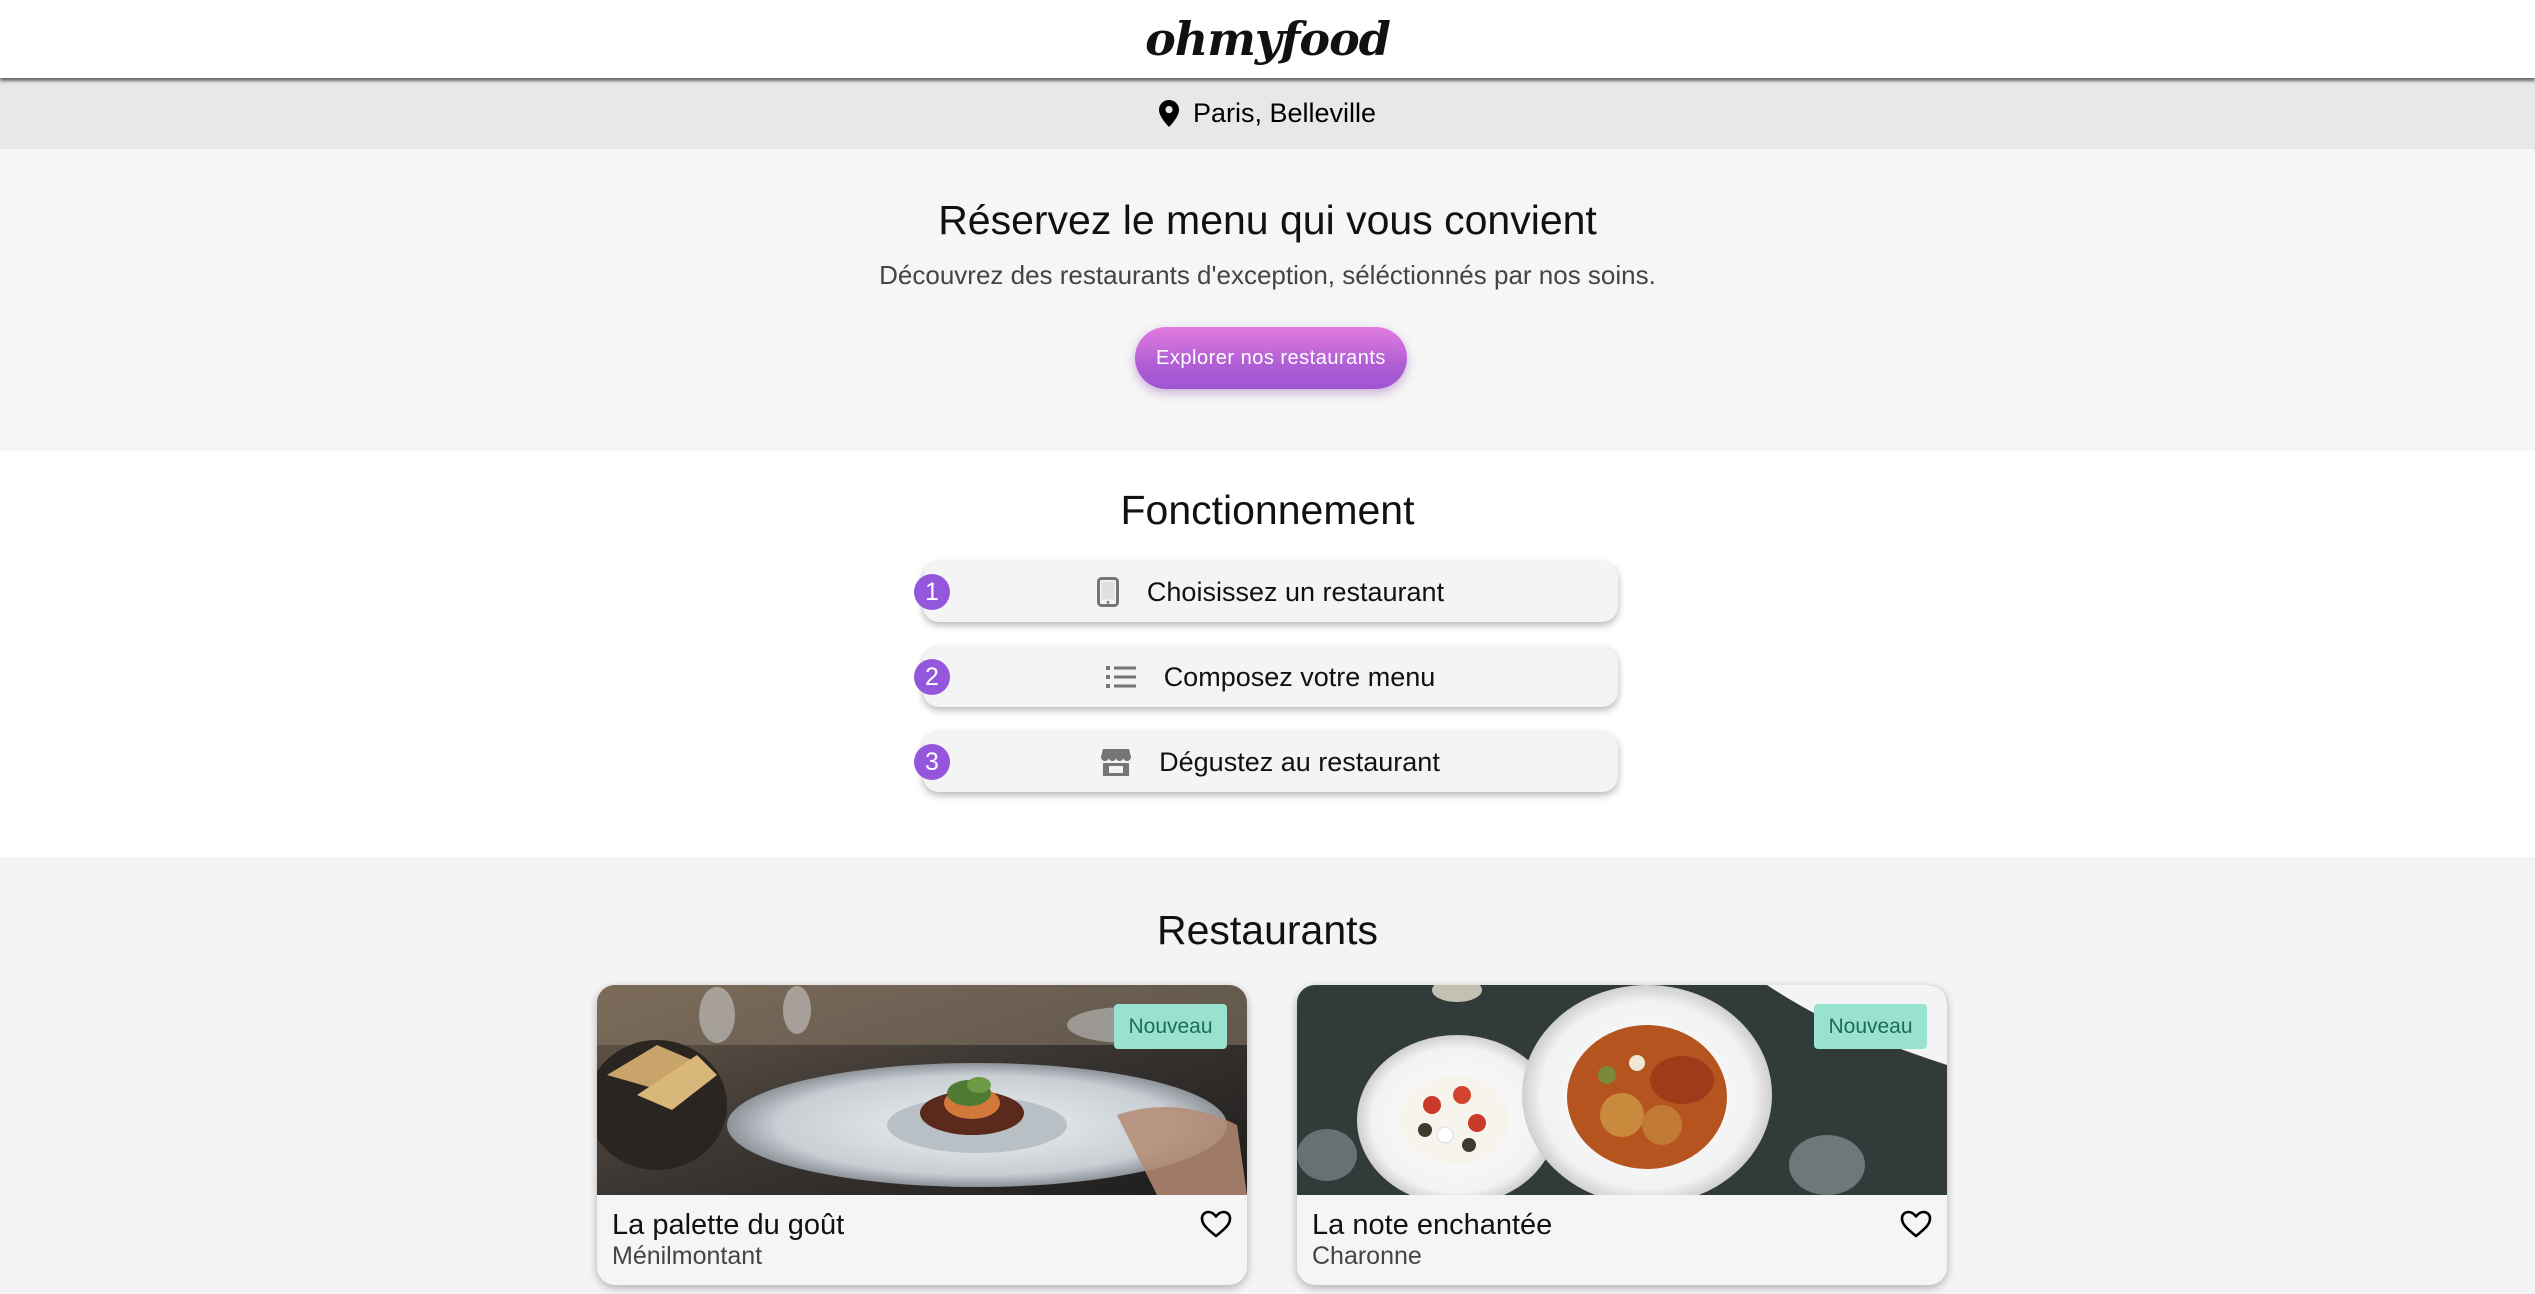 The image size is (2535, 1294). I want to click on step-enjoy-restaurant: 3 Dégustez au restaurant, so click(1266, 762).